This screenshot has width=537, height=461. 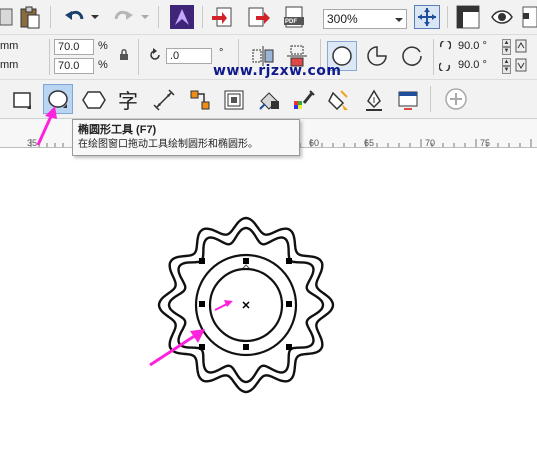 What do you see at coordinates (445, 65) in the screenshot?
I see `end-angle-icon` at bounding box center [445, 65].